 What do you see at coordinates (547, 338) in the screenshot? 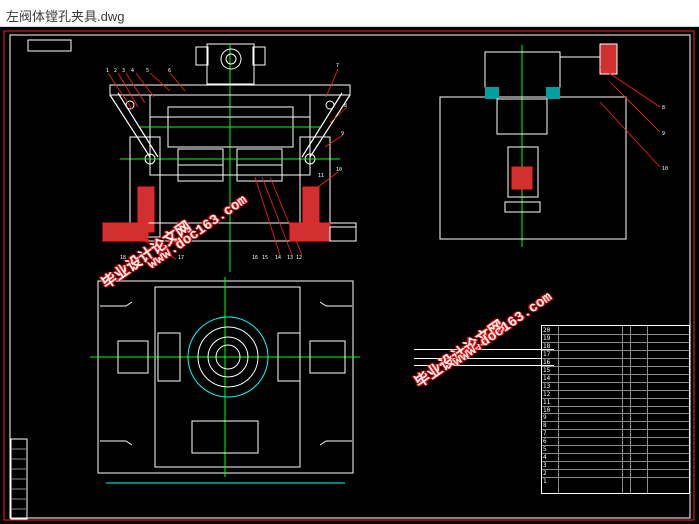
I see `bom-row-number: 19` at bounding box center [547, 338].